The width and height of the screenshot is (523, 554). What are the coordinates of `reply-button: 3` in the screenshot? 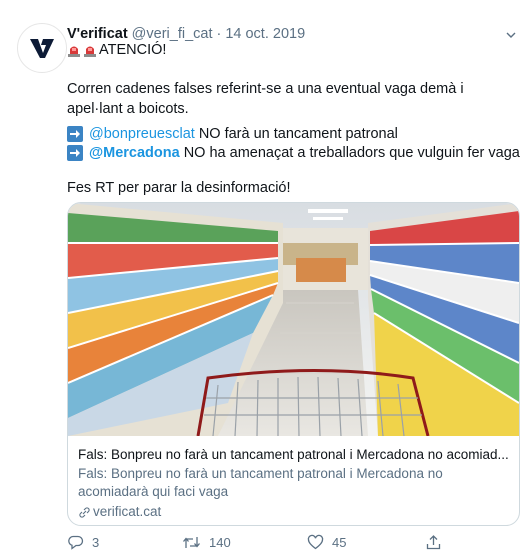 It's located at (83, 542).